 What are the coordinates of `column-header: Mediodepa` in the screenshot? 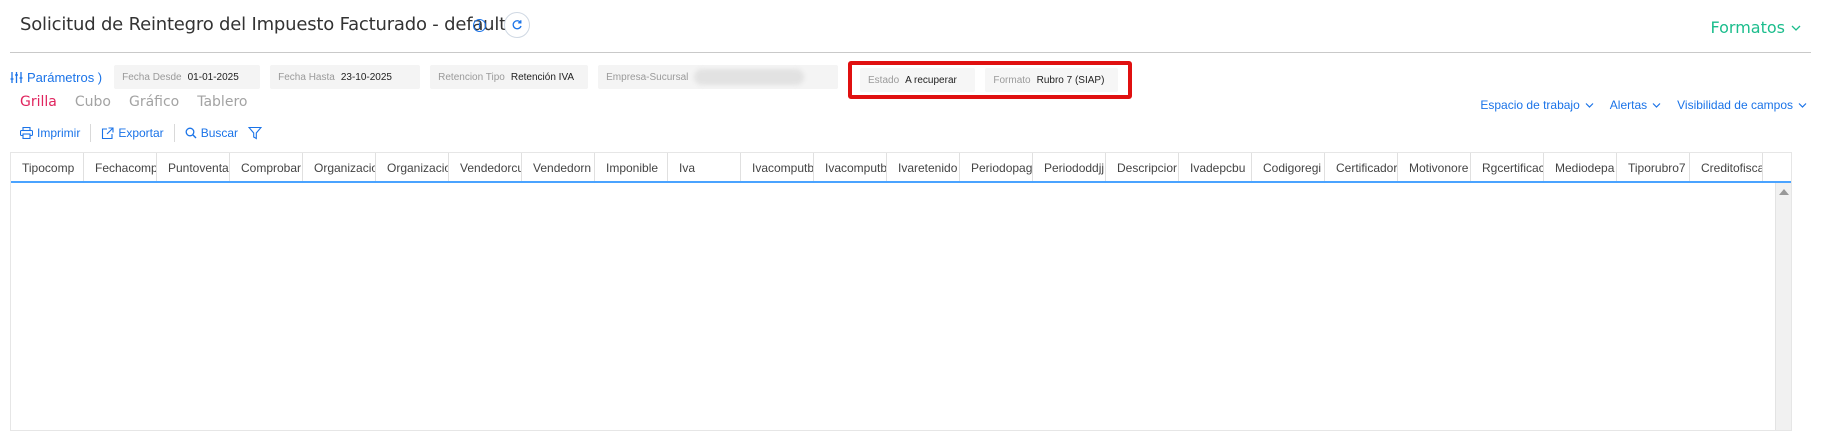 It's located at (1580, 167).